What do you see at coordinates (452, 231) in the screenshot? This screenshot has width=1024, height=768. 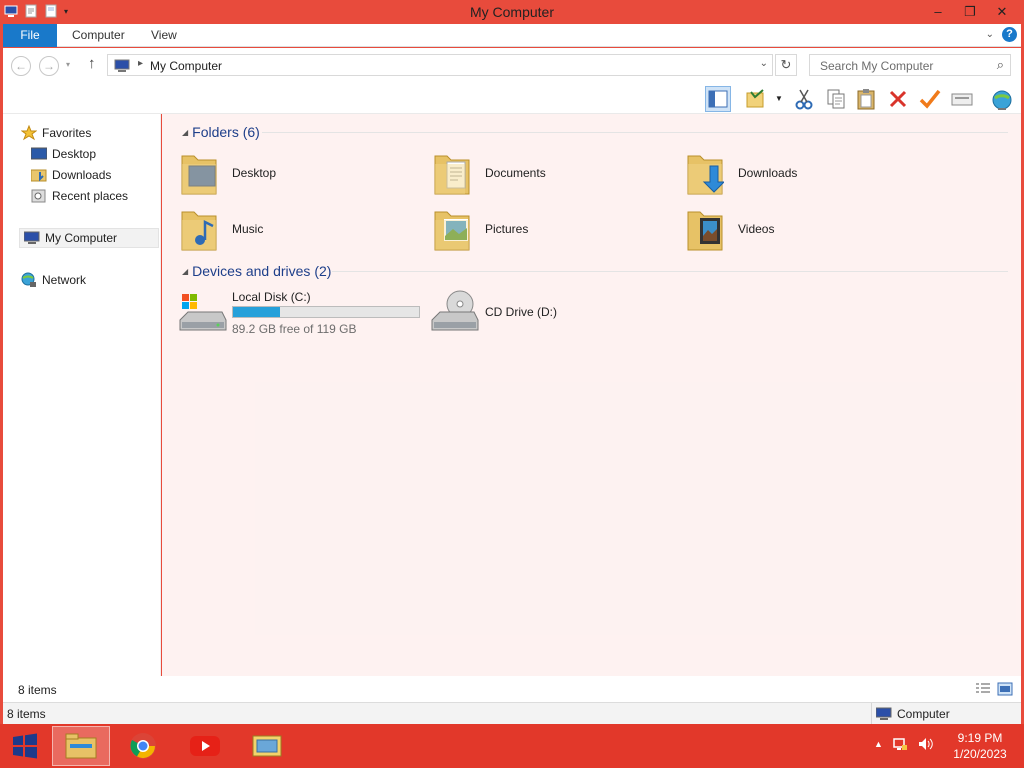 I see `pictures-folder-icon` at bounding box center [452, 231].